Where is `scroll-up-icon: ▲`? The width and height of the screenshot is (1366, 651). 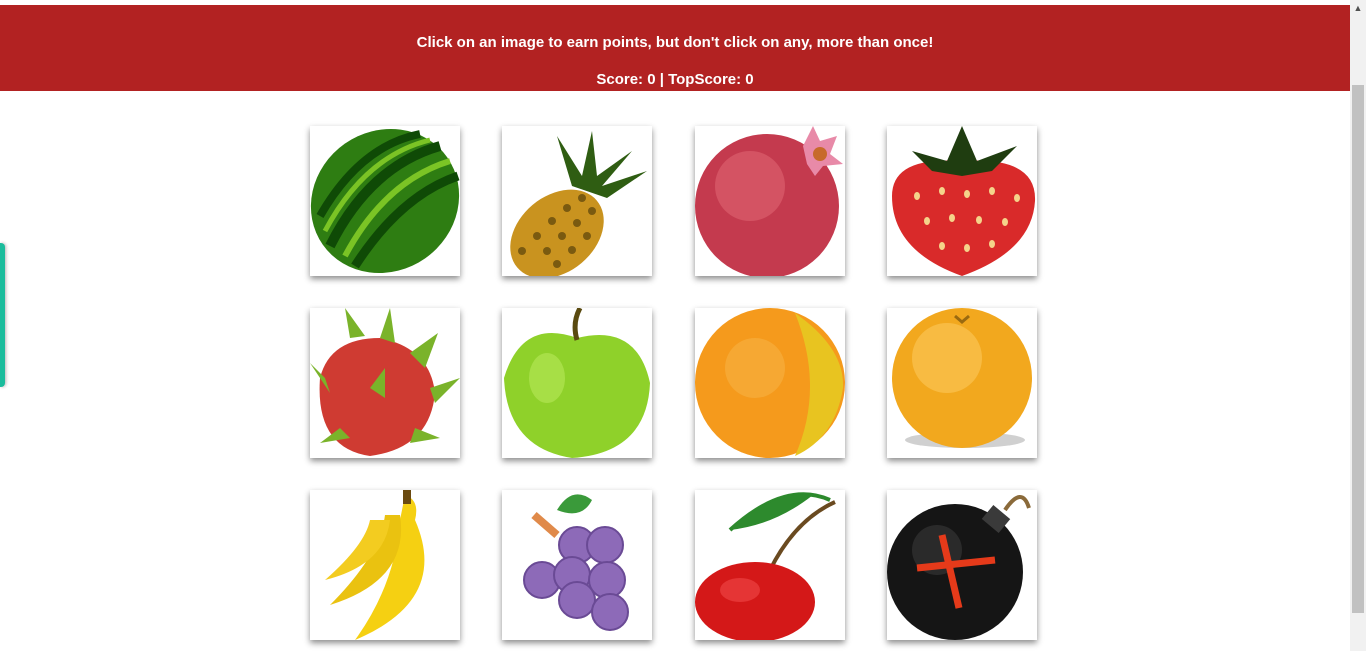
scroll-up-icon: ▲ is located at coordinates (1358, 8).